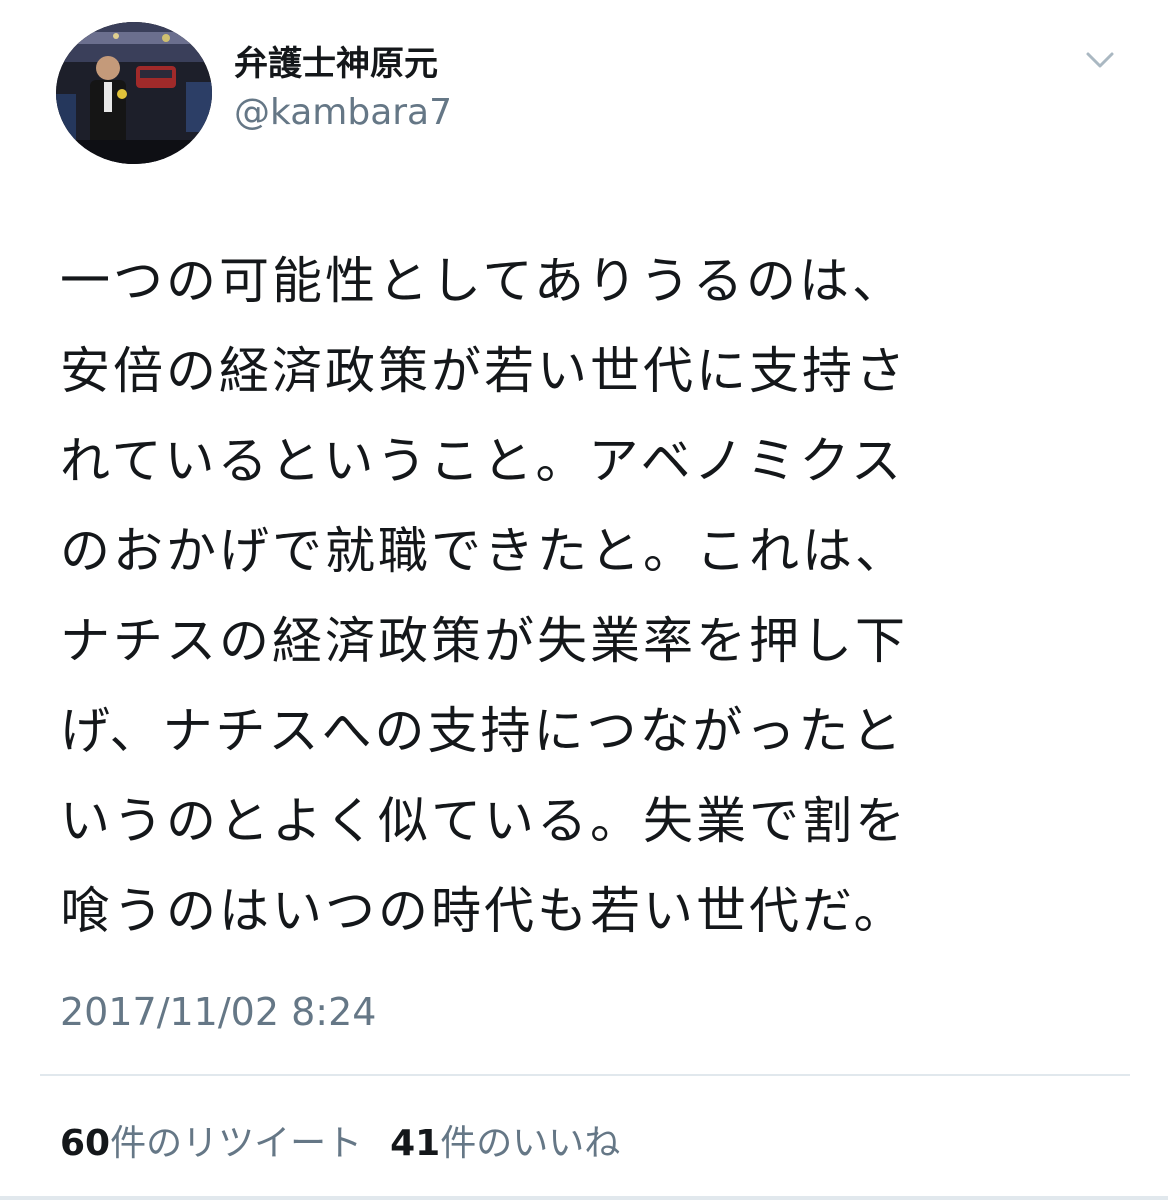  I want to click on retweet-count: 60, so click(85, 1143).